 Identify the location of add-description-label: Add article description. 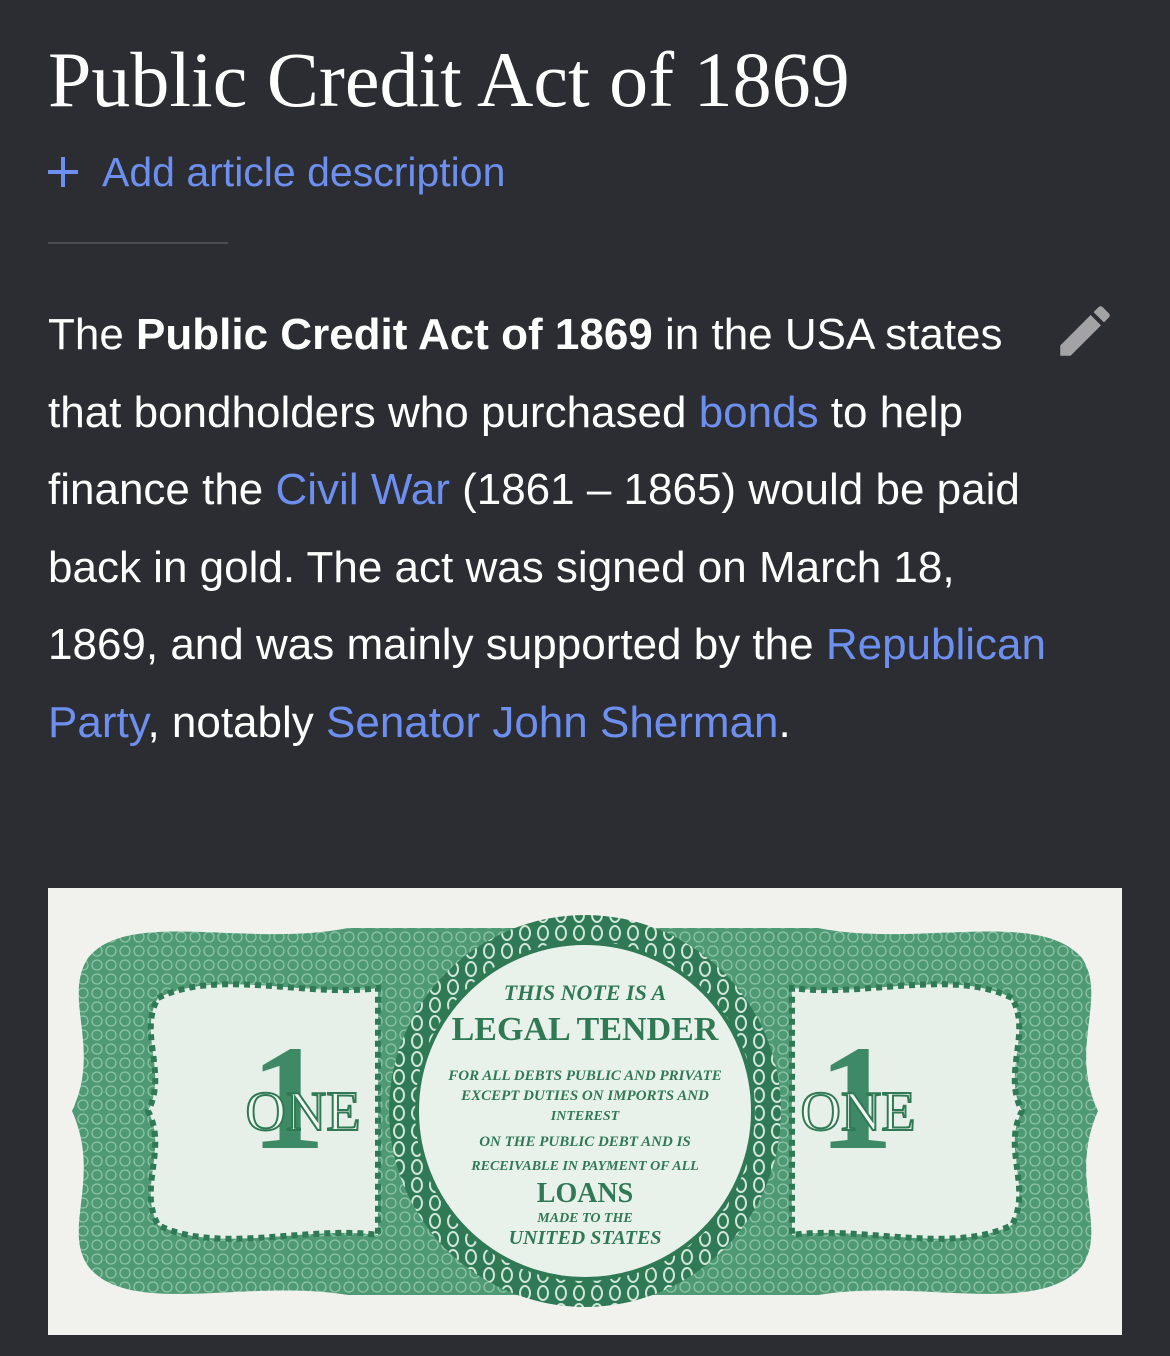
(304, 171).